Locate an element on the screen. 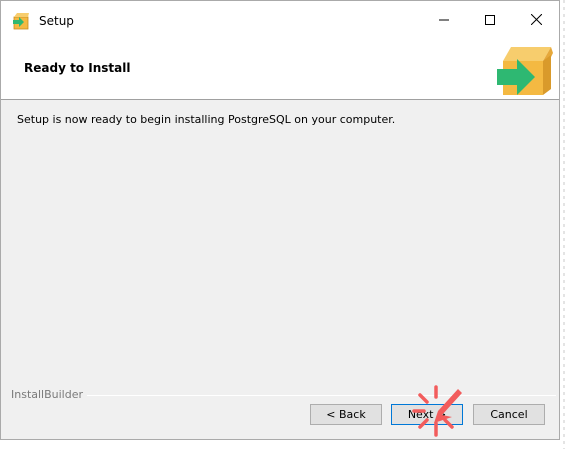 The width and height of the screenshot is (568, 449). installbuilder-separator: InstallBuilder is located at coordinates (280, 395).